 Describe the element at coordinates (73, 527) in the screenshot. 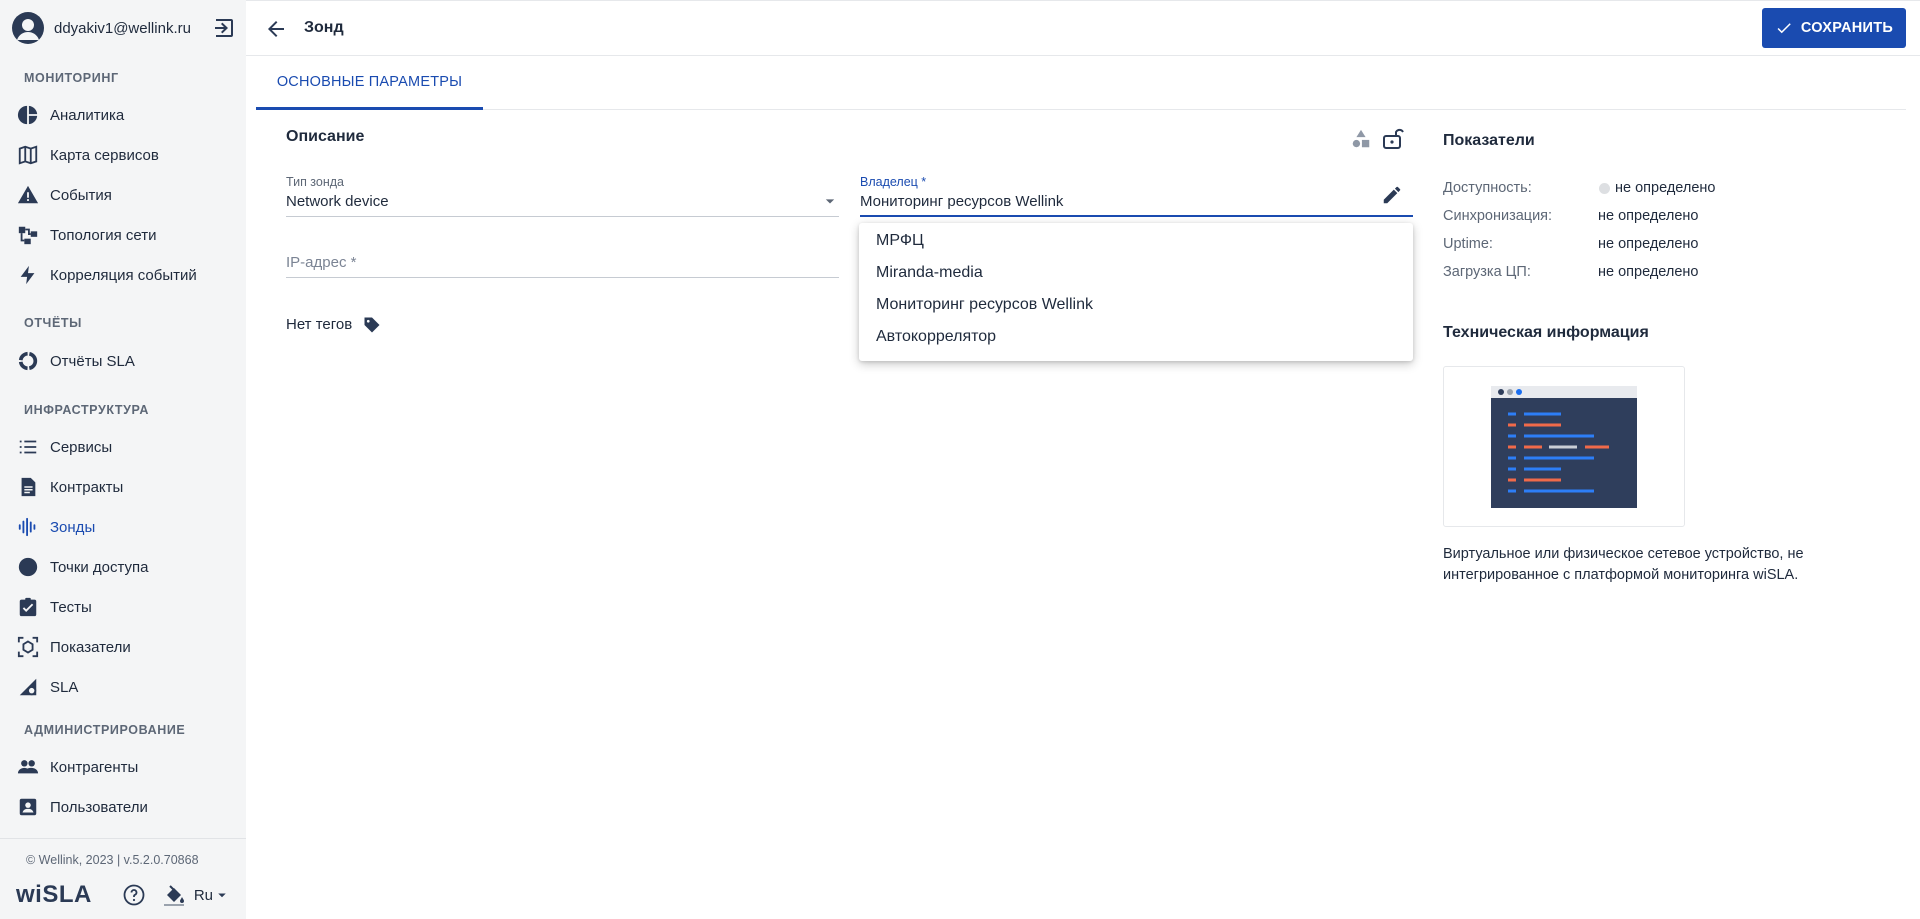

I see `sidebar-item-label: Зонды` at that location.